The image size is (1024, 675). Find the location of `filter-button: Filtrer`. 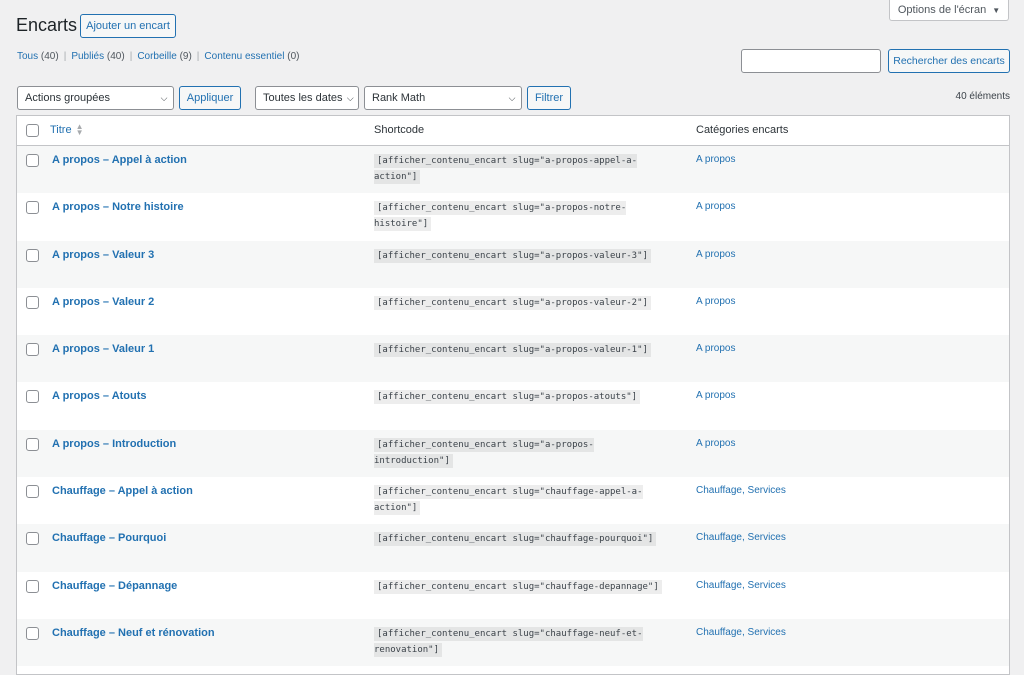

filter-button: Filtrer is located at coordinates (549, 98).